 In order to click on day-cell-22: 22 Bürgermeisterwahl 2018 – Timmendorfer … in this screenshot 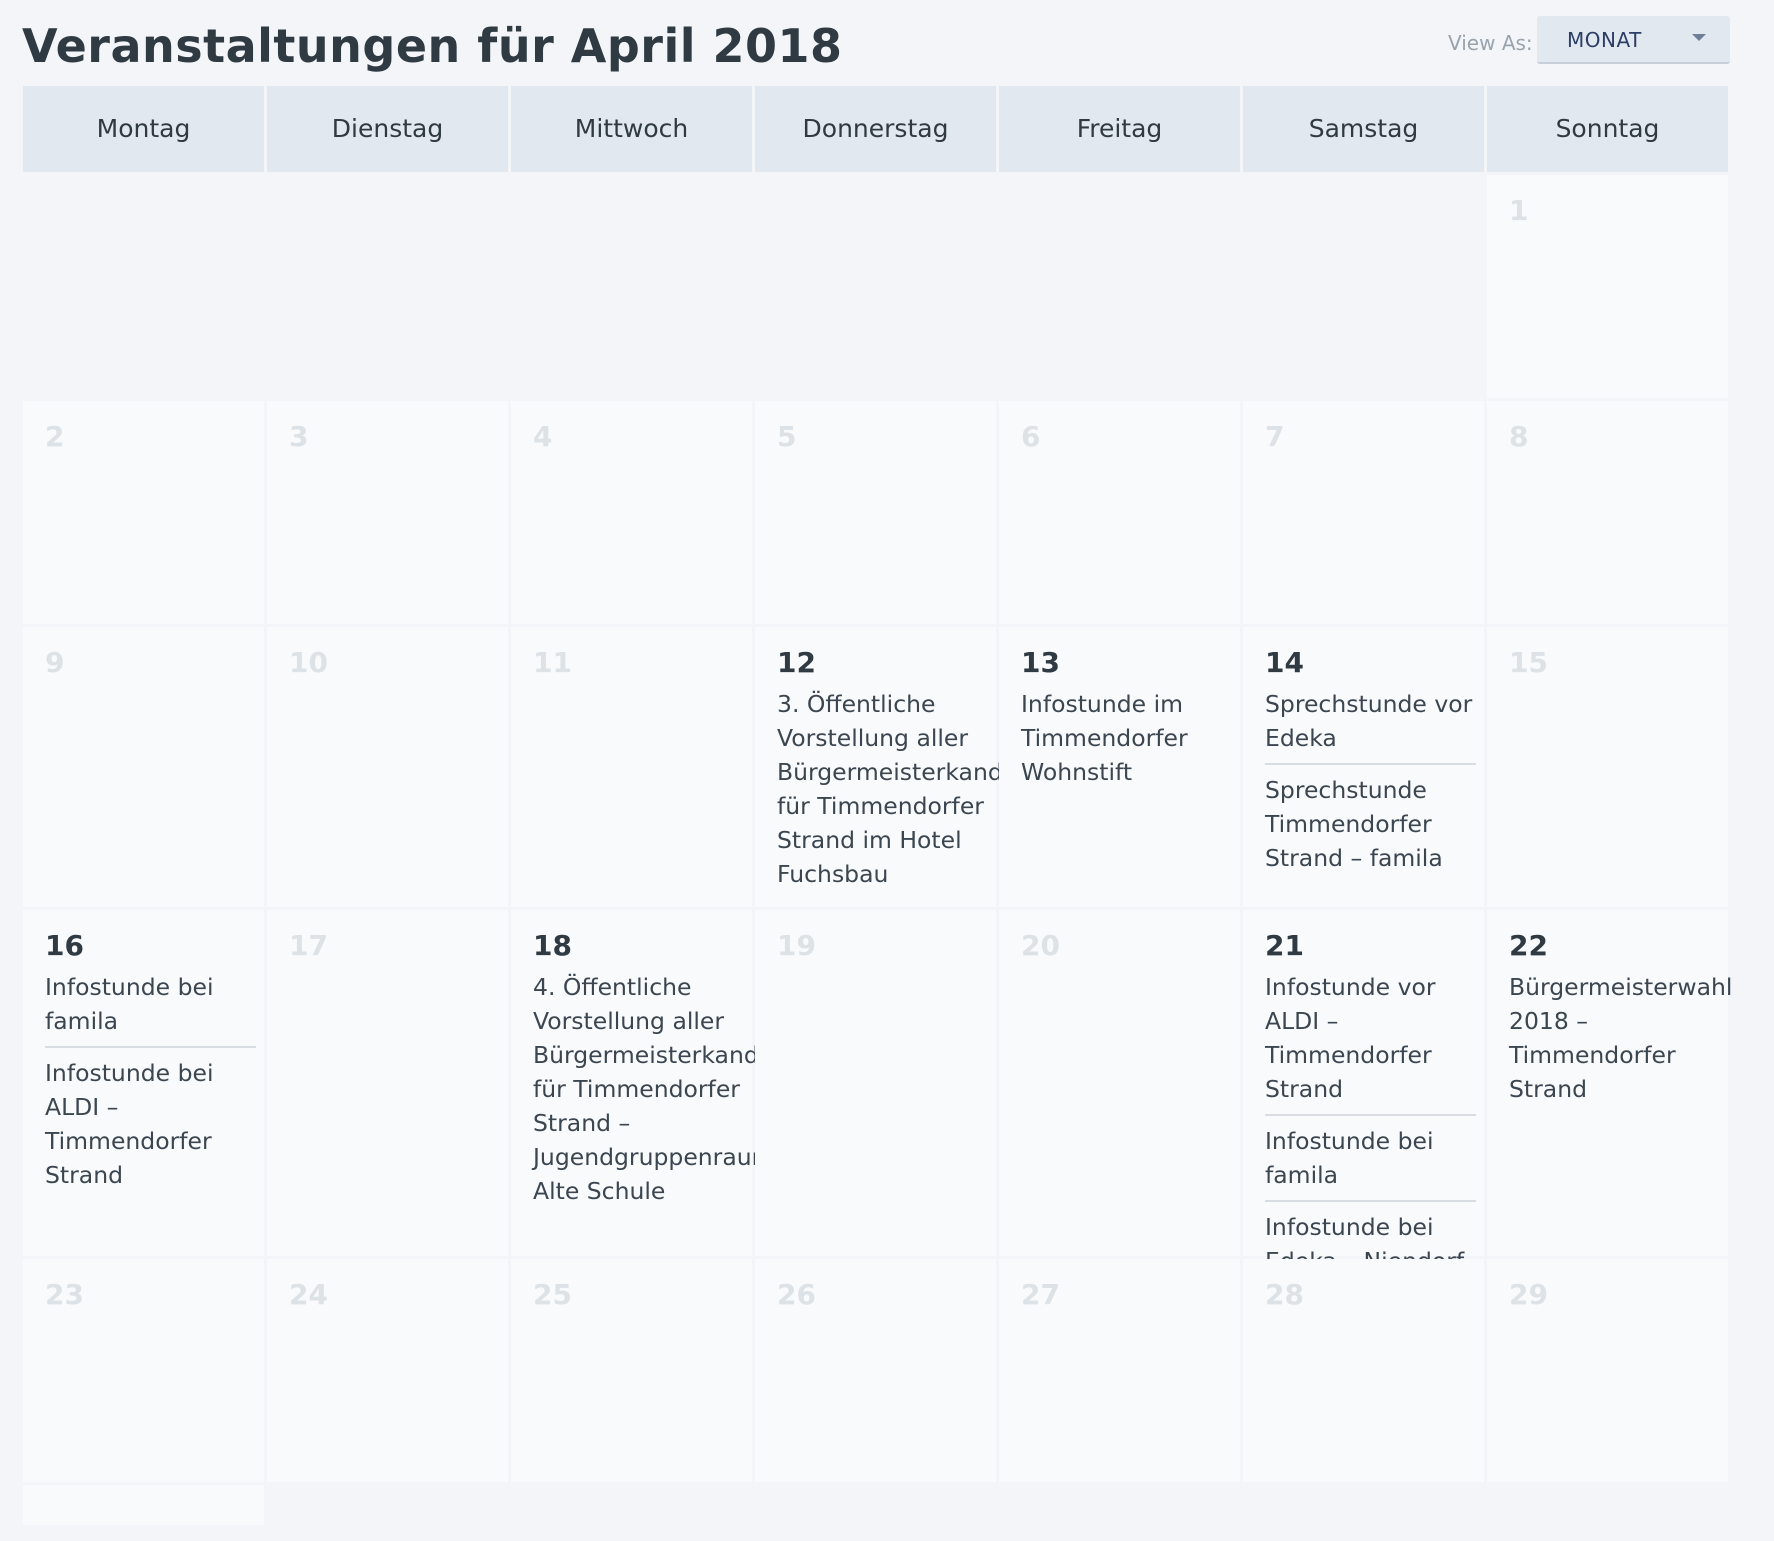, I will do `click(1609, 1083)`.